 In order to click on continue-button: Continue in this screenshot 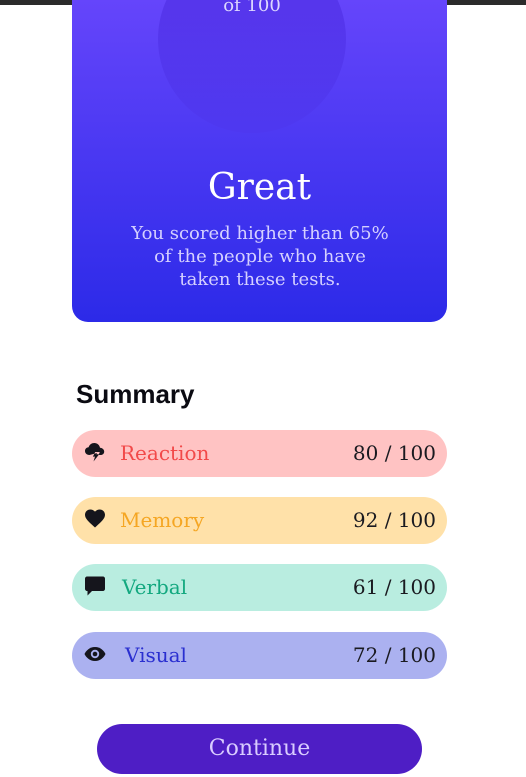, I will do `click(259, 749)`.